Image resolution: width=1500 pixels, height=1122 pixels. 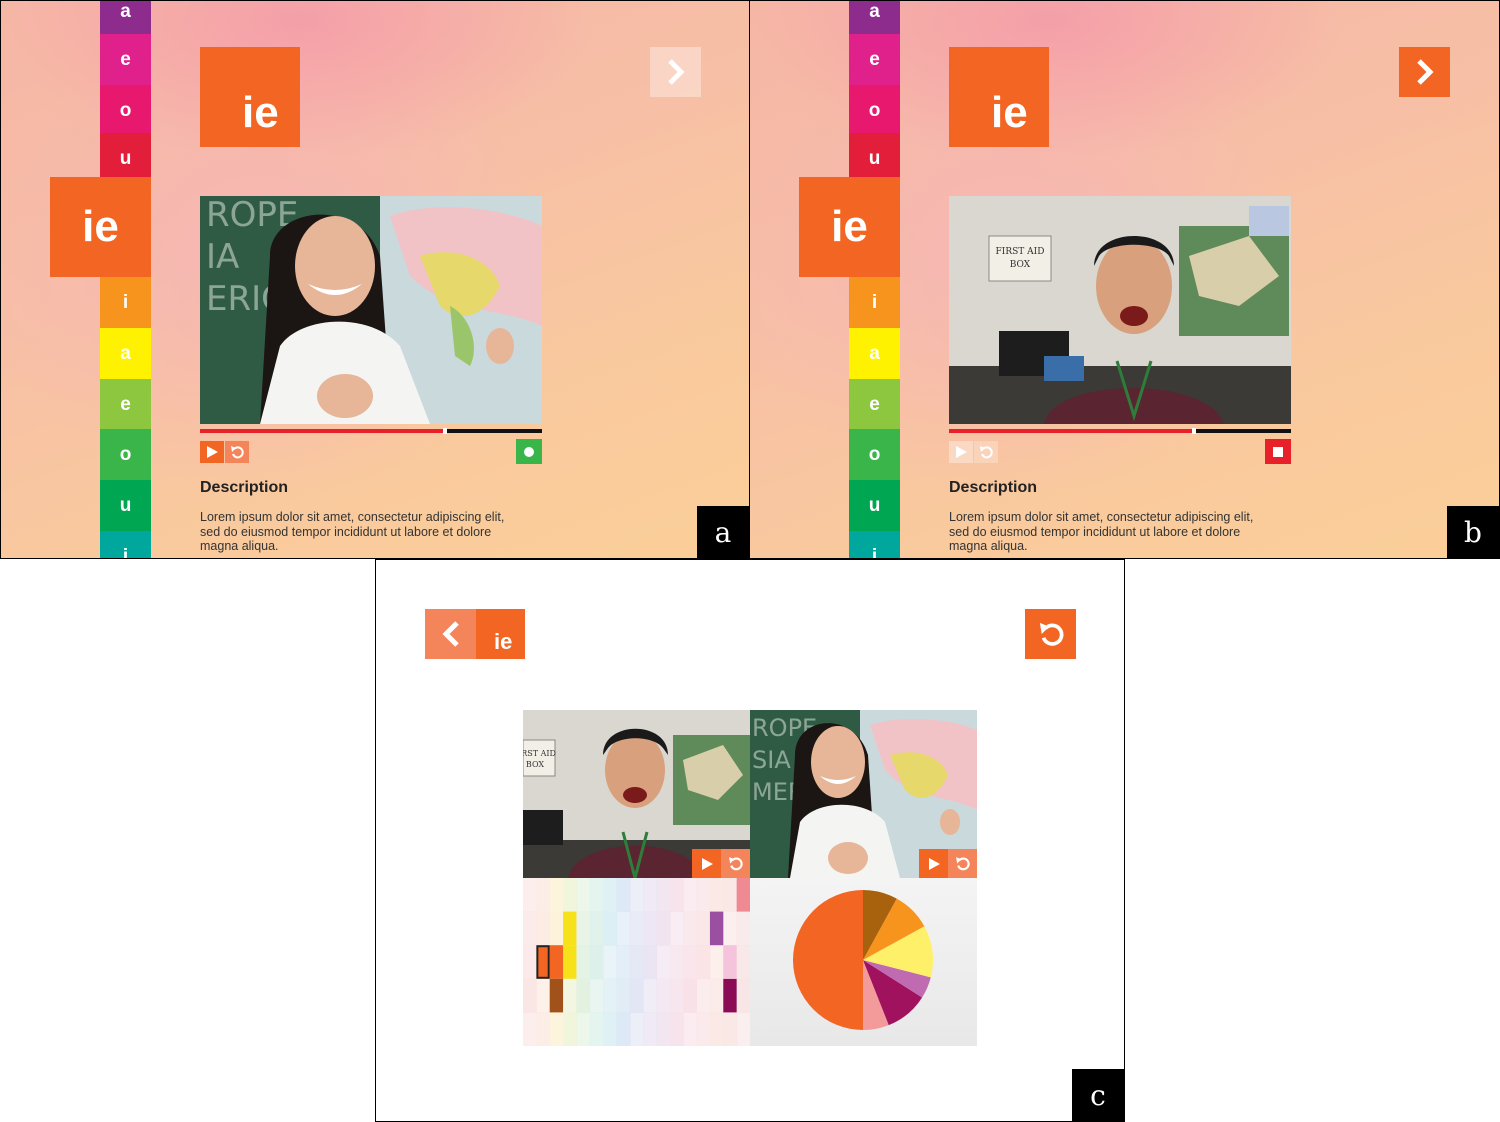 What do you see at coordinates (529, 451) in the screenshot?
I see `record-button` at bounding box center [529, 451].